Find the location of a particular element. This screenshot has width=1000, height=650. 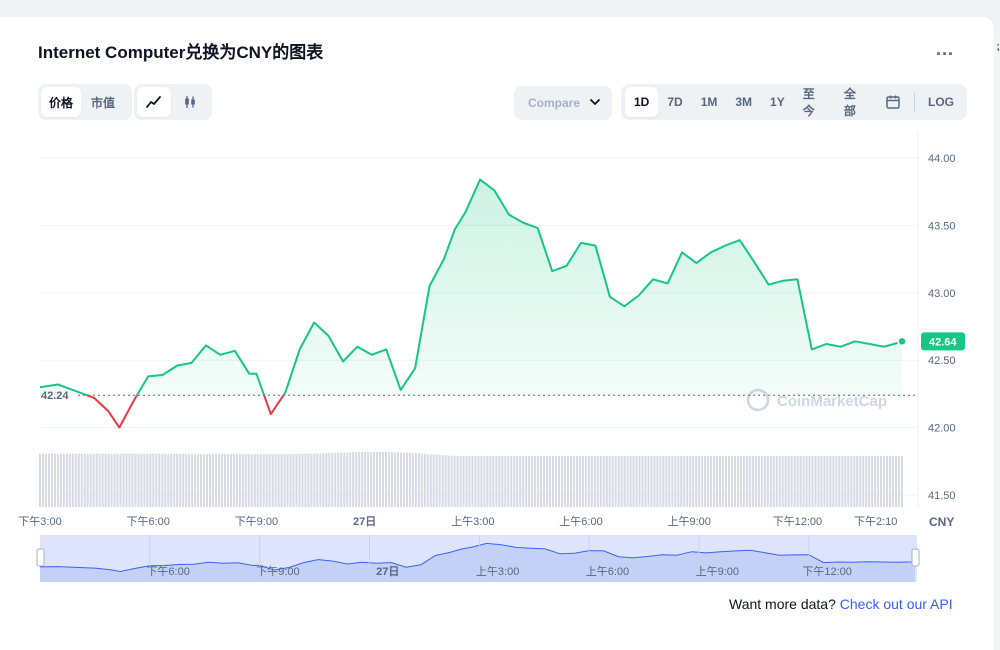

y-tick-label: 42.50 is located at coordinates (942, 361).